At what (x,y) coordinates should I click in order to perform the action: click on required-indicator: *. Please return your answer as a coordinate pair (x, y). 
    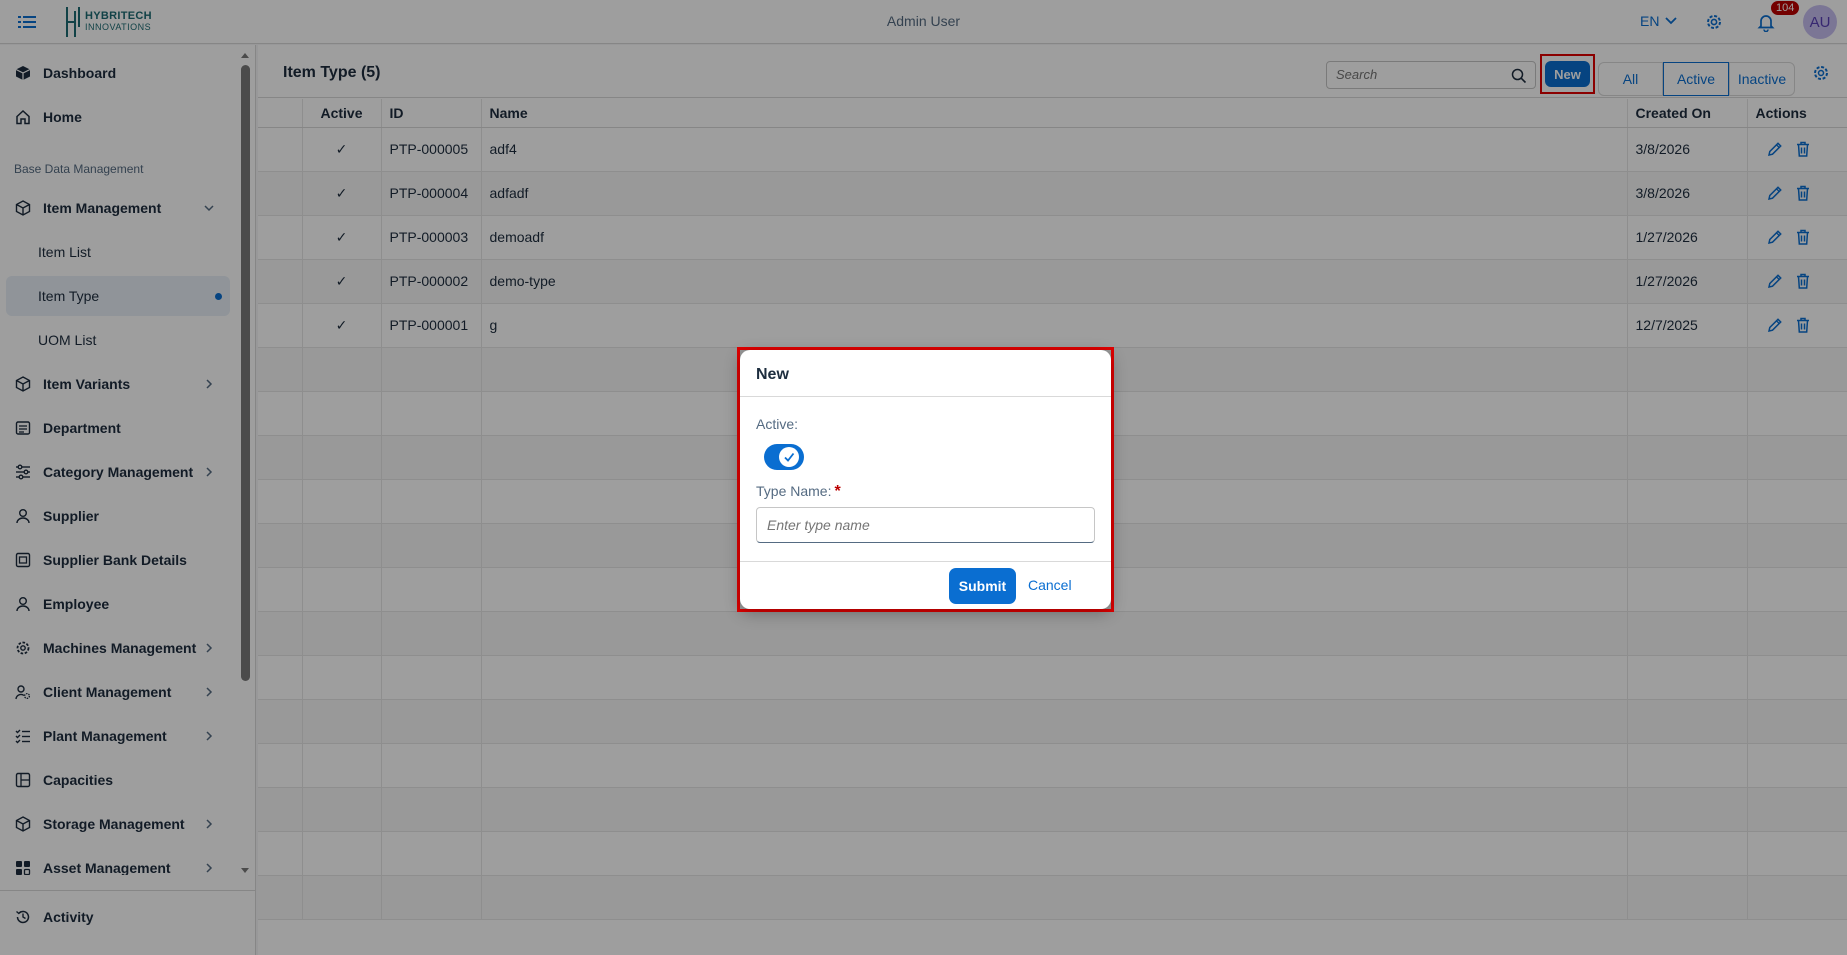
    Looking at the image, I should click on (837, 491).